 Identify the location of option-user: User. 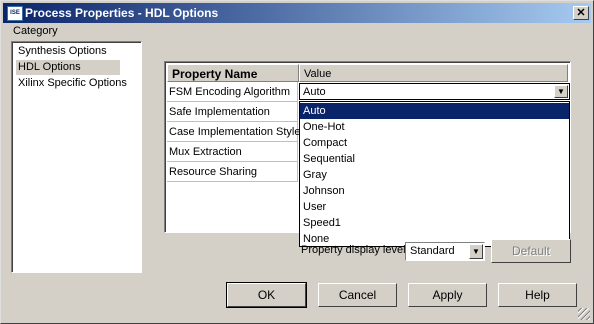
(434, 207).